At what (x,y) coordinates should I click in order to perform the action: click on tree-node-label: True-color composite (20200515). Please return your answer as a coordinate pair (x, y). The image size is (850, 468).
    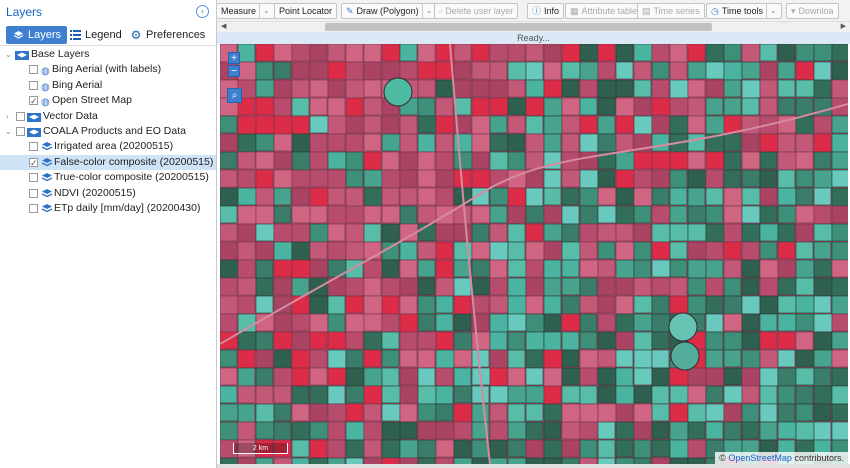
    Looking at the image, I should click on (131, 177).